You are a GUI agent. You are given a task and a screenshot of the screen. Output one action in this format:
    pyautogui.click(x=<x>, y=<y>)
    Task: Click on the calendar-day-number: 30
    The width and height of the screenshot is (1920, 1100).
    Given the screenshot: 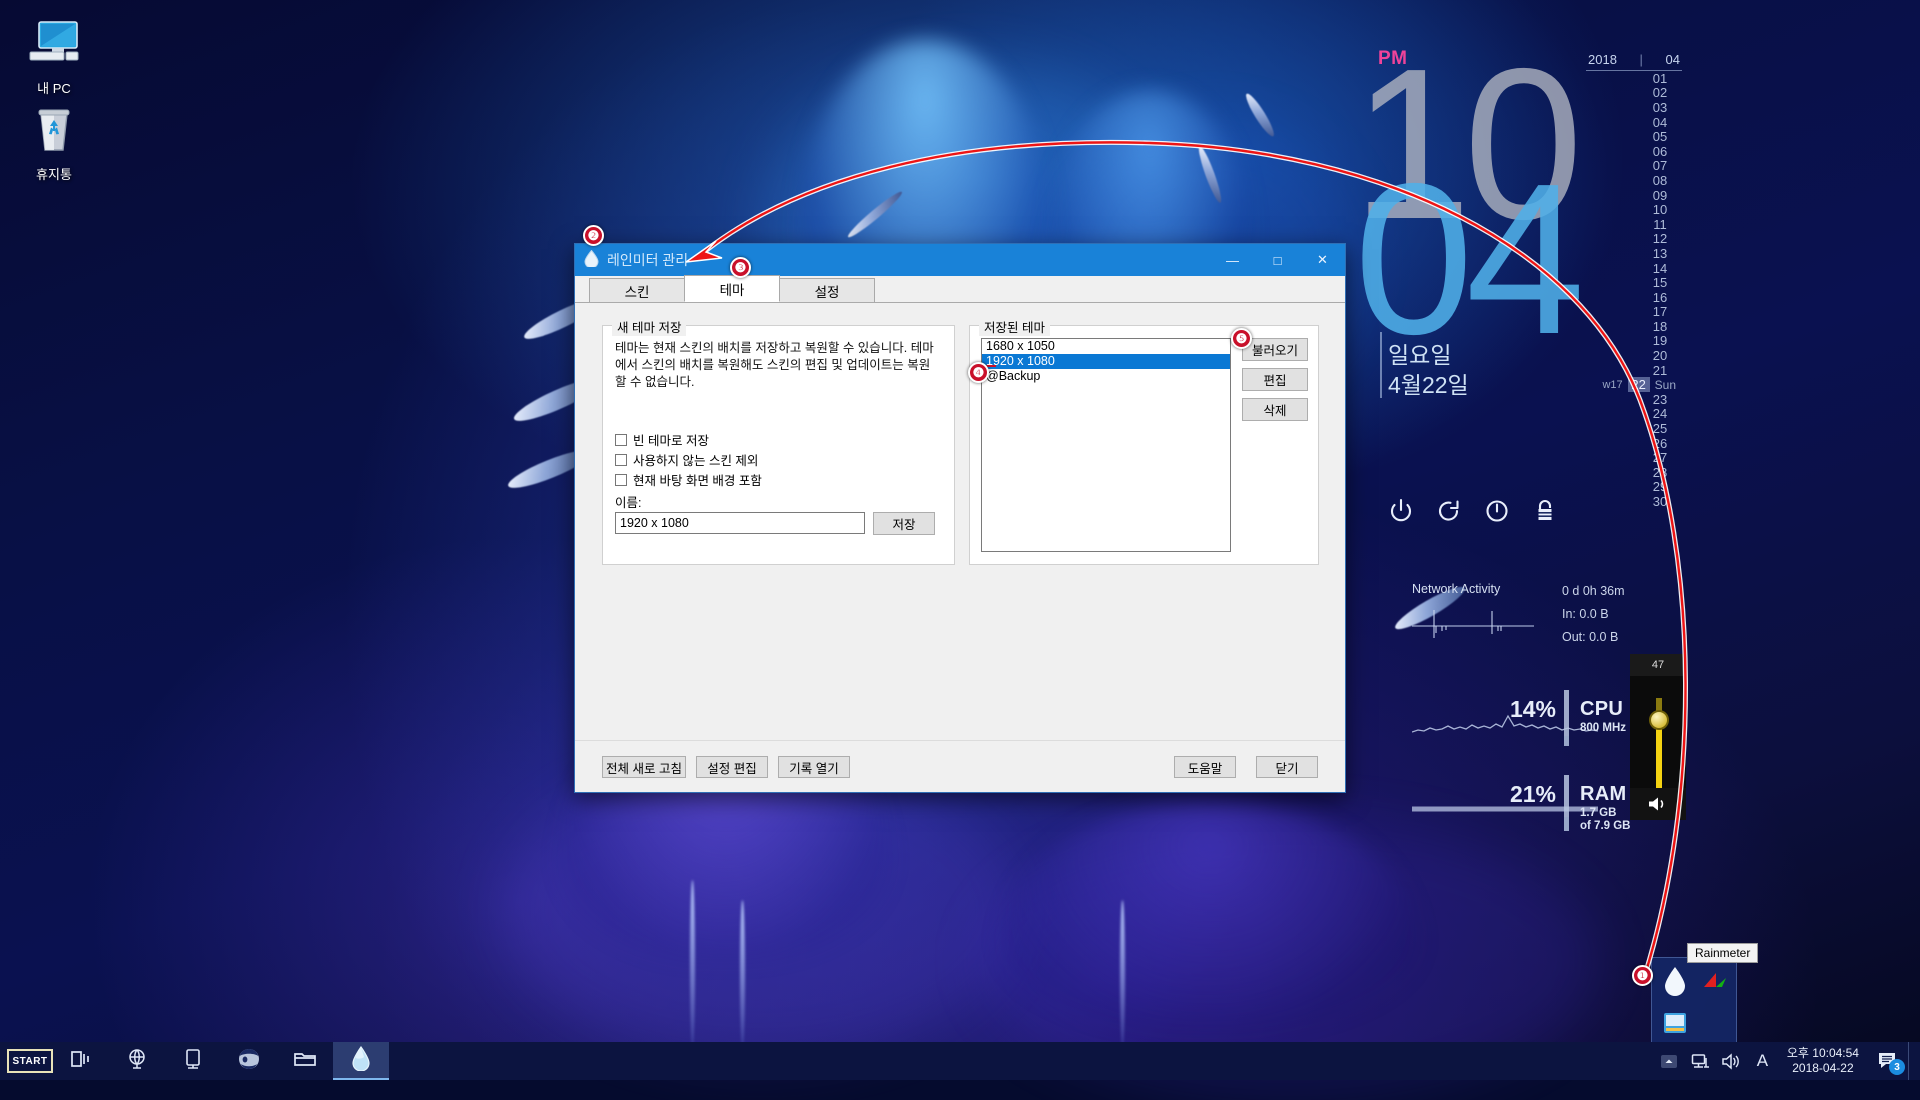 What is the action you would take?
    pyautogui.click(x=1660, y=502)
    